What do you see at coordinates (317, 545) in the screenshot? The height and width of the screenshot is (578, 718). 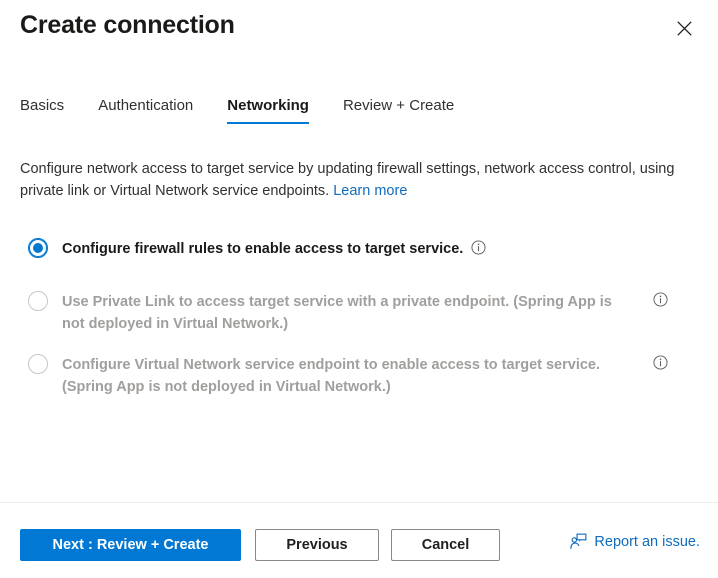 I see `previous-button: Previous` at bounding box center [317, 545].